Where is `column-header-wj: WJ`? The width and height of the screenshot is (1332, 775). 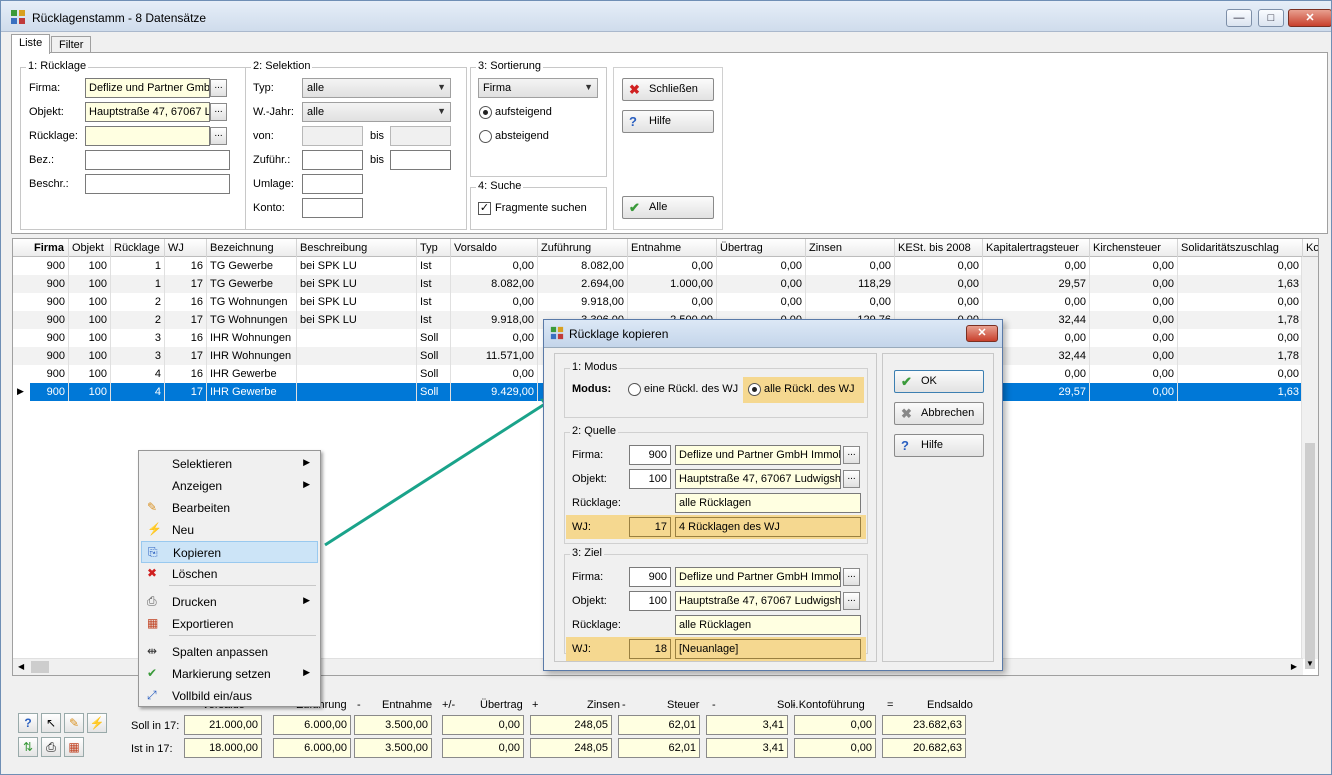 column-header-wj: WJ is located at coordinates (186, 248).